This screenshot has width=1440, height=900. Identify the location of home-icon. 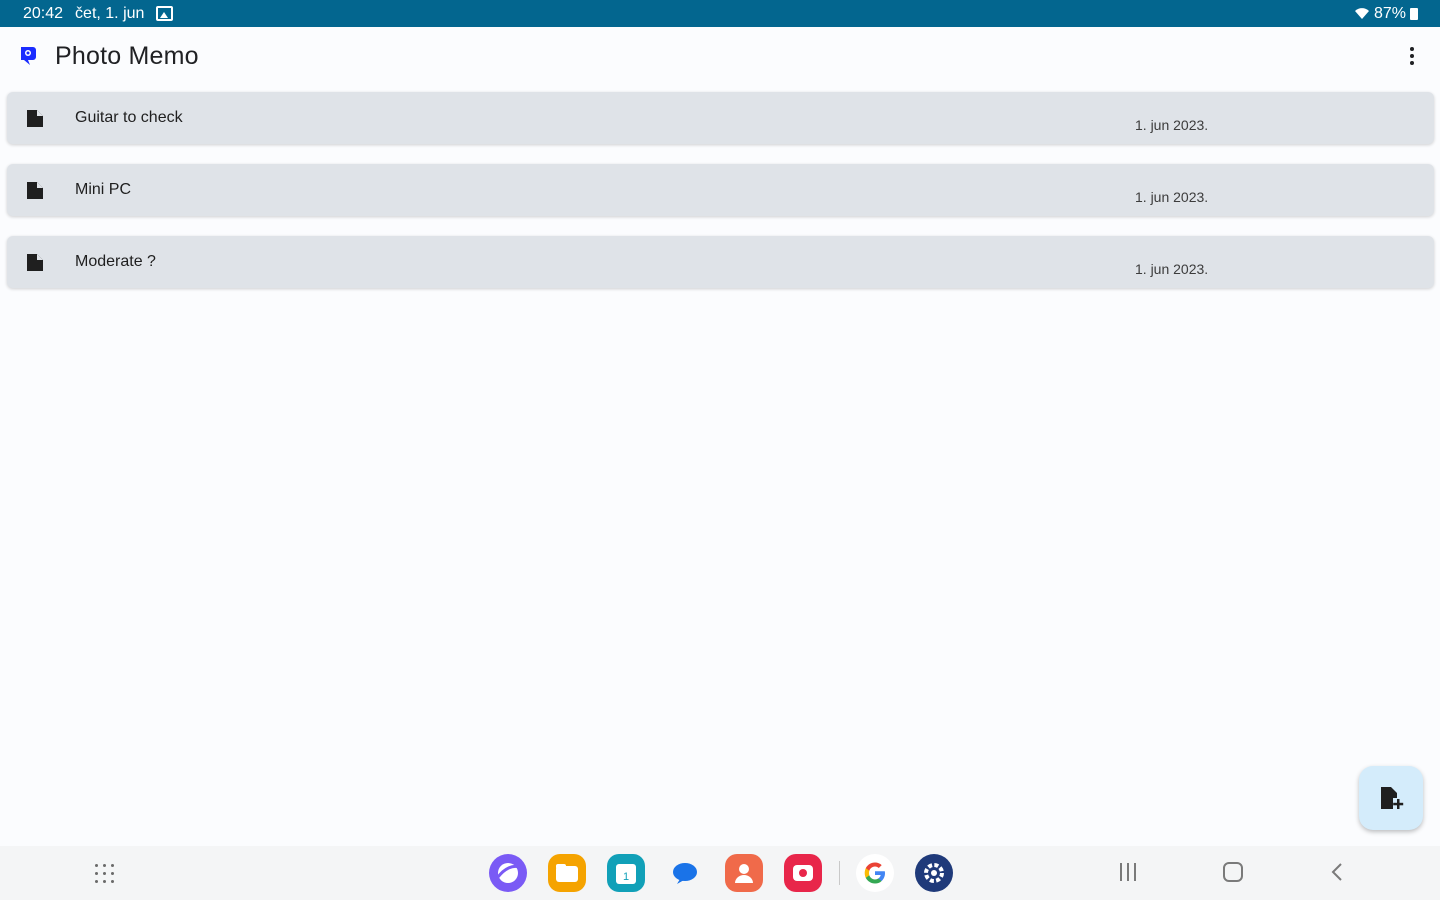
(1233, 872).